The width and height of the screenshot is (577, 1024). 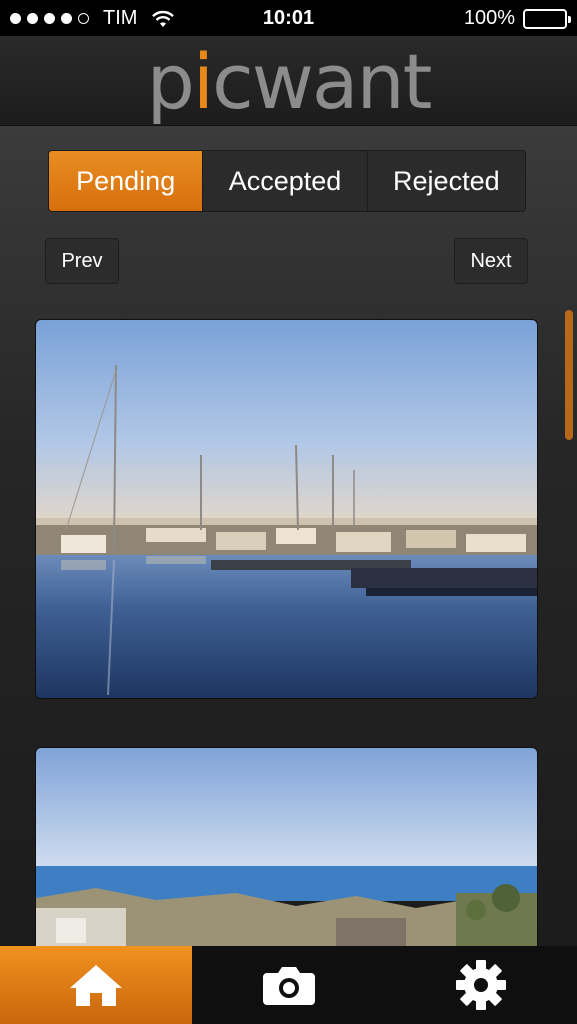 I want to click on scrollbar, so click(x=569, y=375).